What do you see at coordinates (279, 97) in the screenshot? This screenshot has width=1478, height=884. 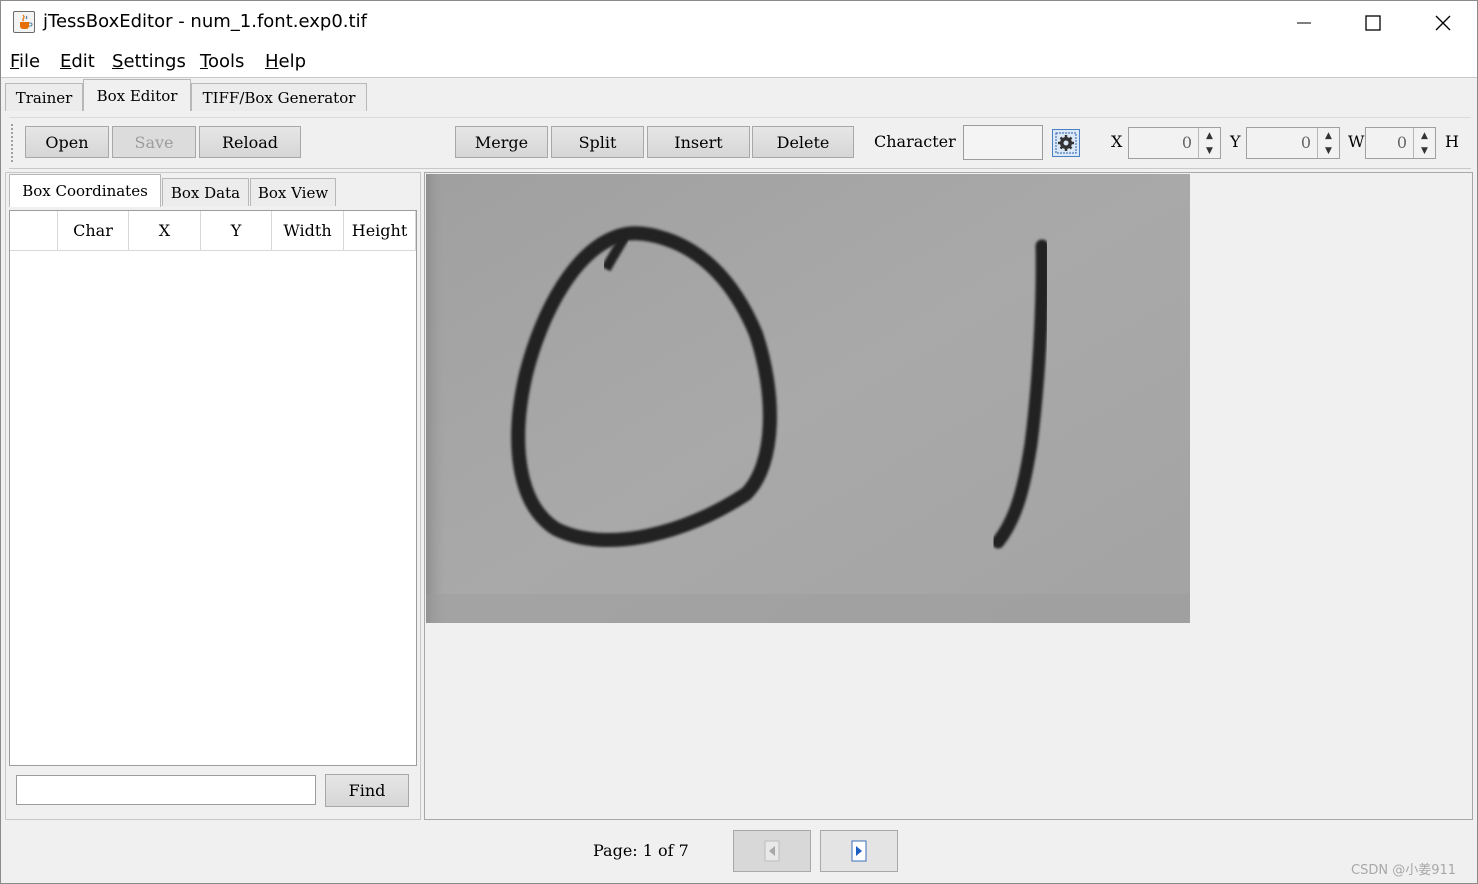 I see `tab-tiff-box-generator: TIFF/Box Generator` at bounding box center [279, 97].